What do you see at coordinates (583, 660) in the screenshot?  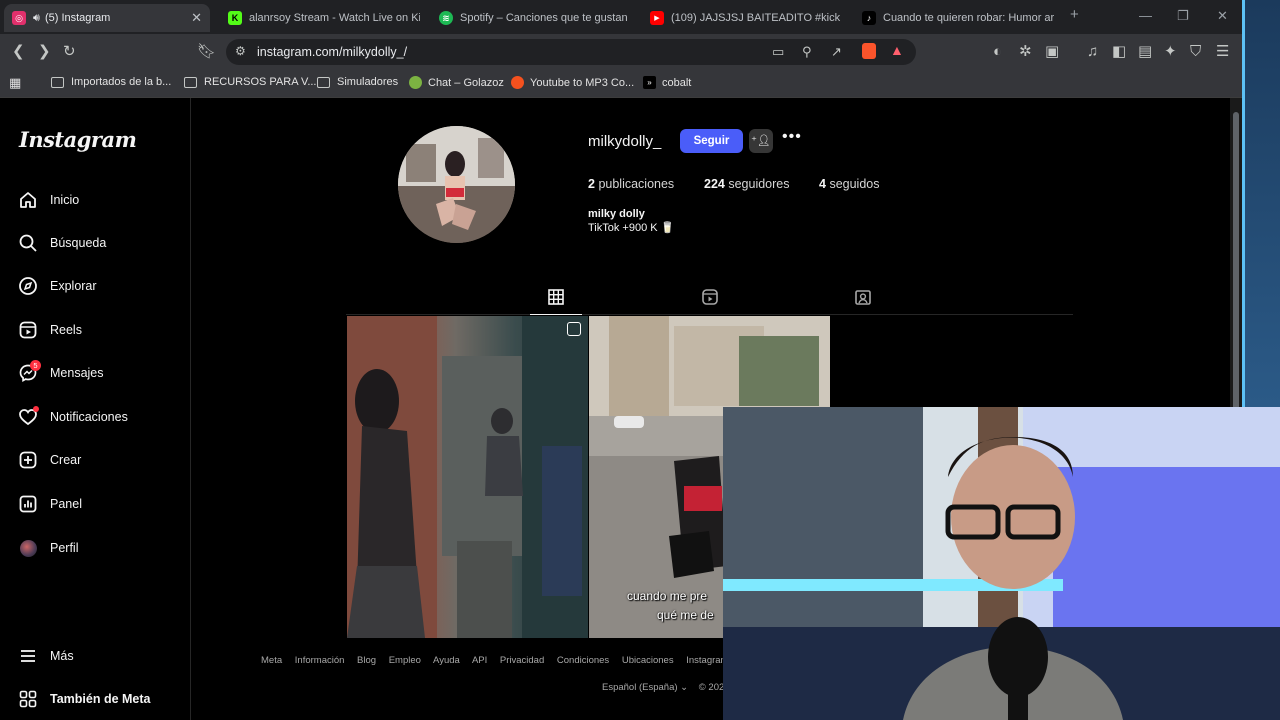 I see `footer-link: Condiciones` at bounding box center [583, 660].